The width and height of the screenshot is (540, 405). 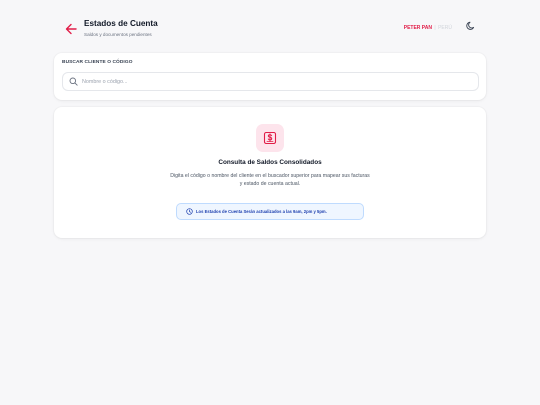 I want to click on brand-logo: PETER PAN | PERÚ, so click(x=428, y=28).